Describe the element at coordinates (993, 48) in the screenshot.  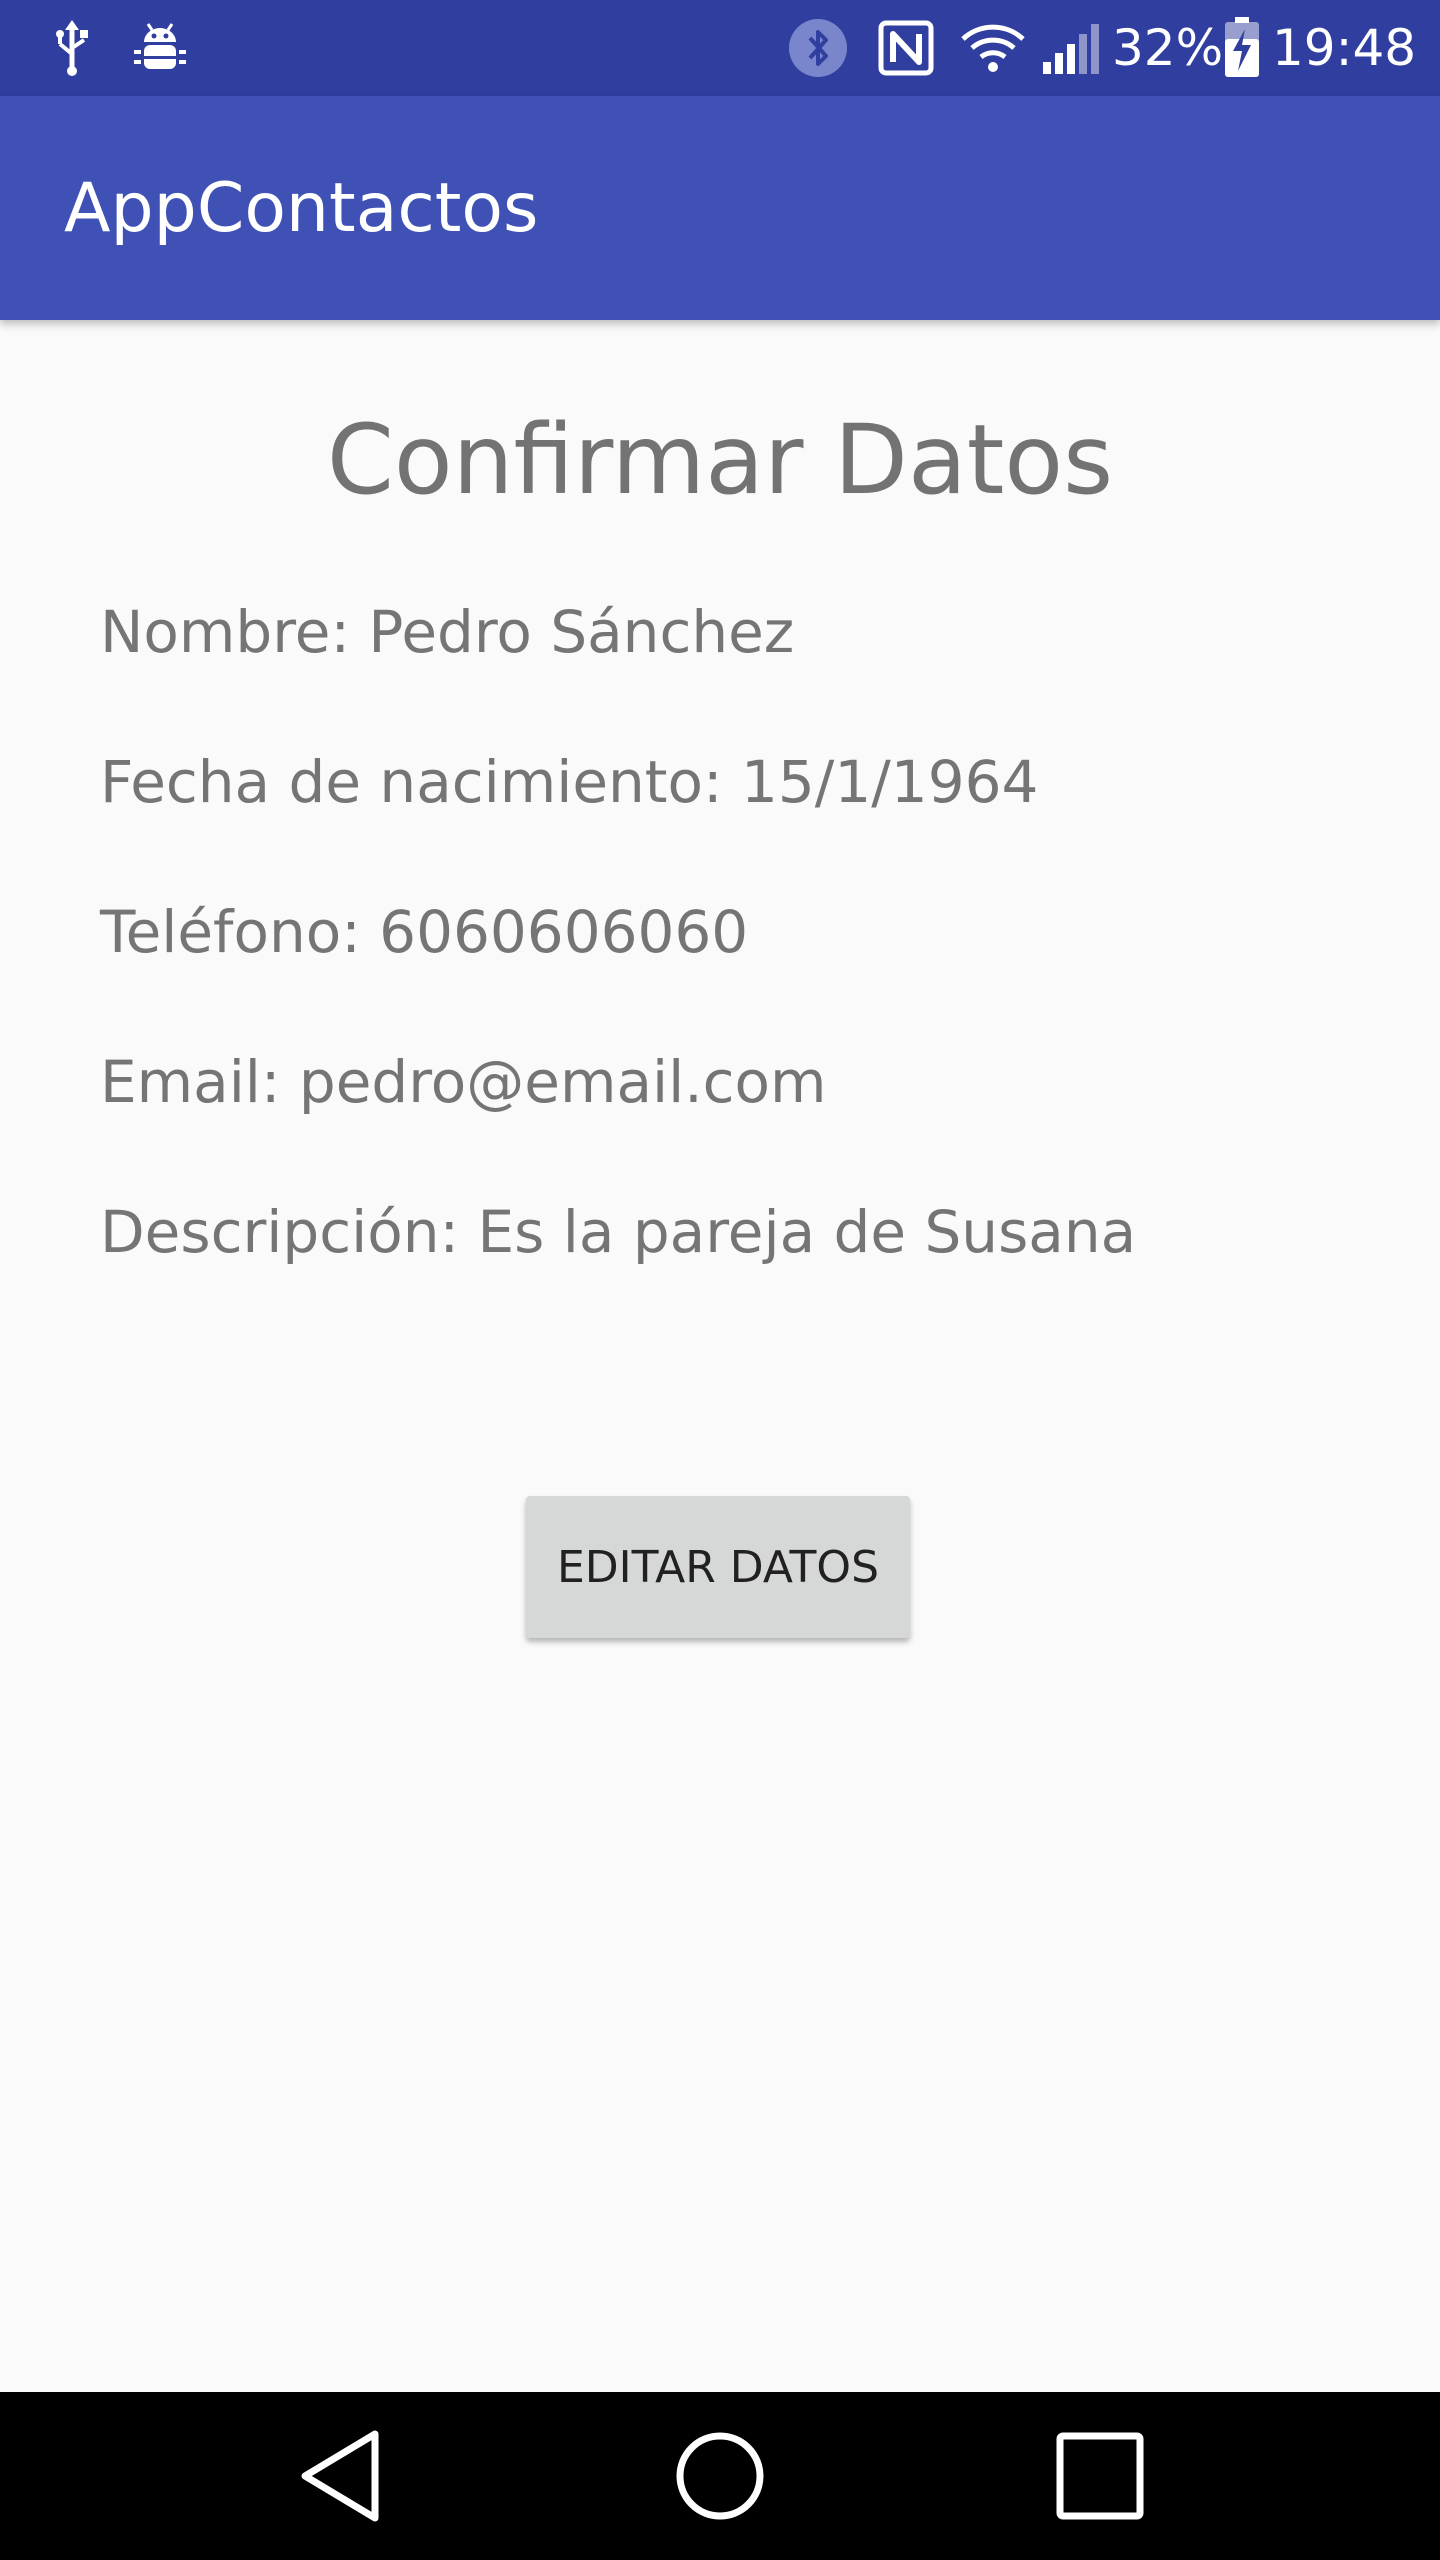
I see `wifi-icon` at that location.